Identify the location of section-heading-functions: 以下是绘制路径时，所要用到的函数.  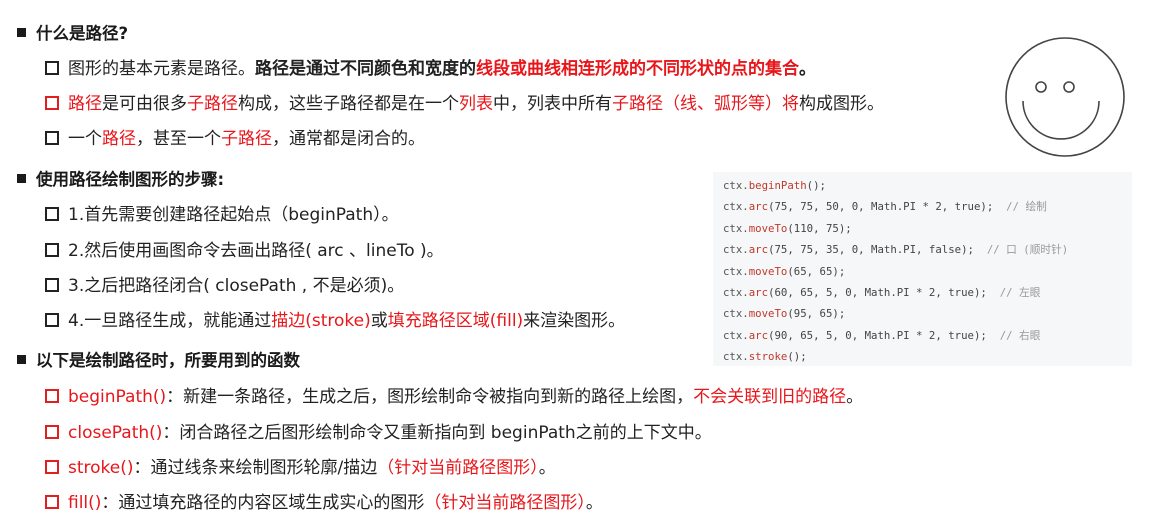
(158, 359).